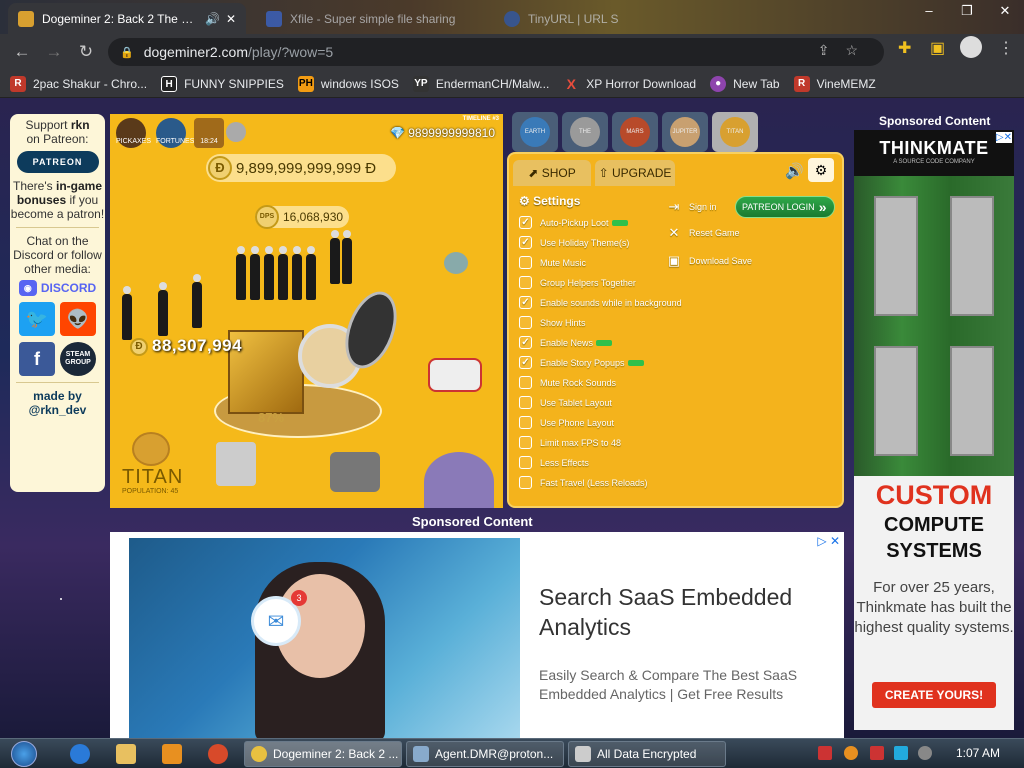 This screenshot has height=768, width=1024. I want to click on setting-less-effects: Less Effects, so click(554, 462).